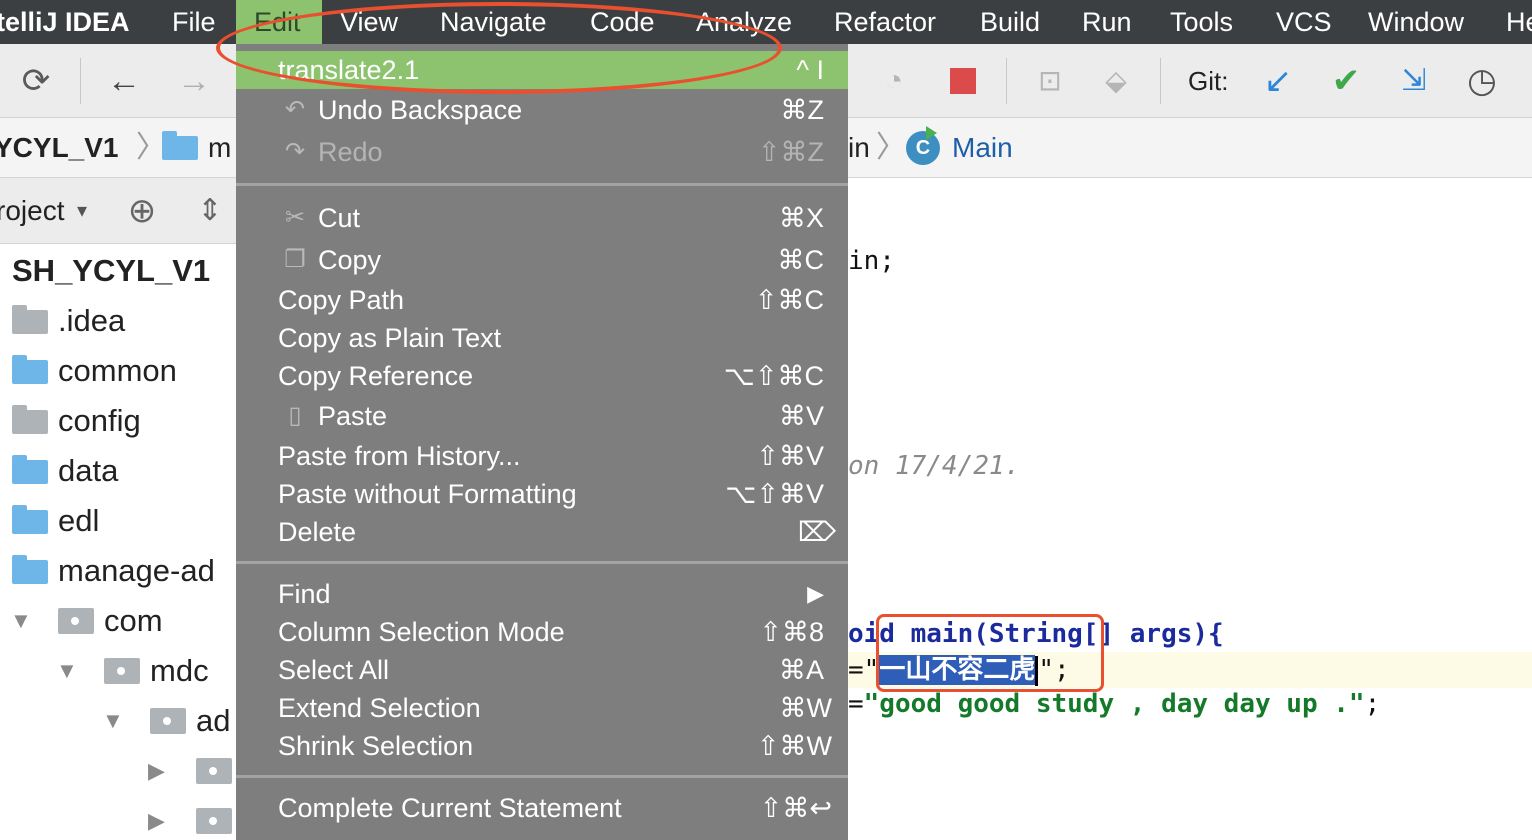 The height and width of the screenshot is (840, 1532). I want to click on submenu-arrow-icon: ▶, so click(815, 593).